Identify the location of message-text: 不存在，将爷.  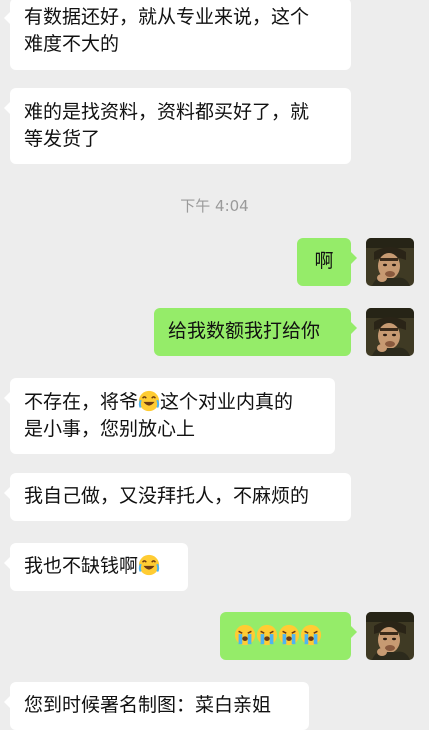
(81, 402).